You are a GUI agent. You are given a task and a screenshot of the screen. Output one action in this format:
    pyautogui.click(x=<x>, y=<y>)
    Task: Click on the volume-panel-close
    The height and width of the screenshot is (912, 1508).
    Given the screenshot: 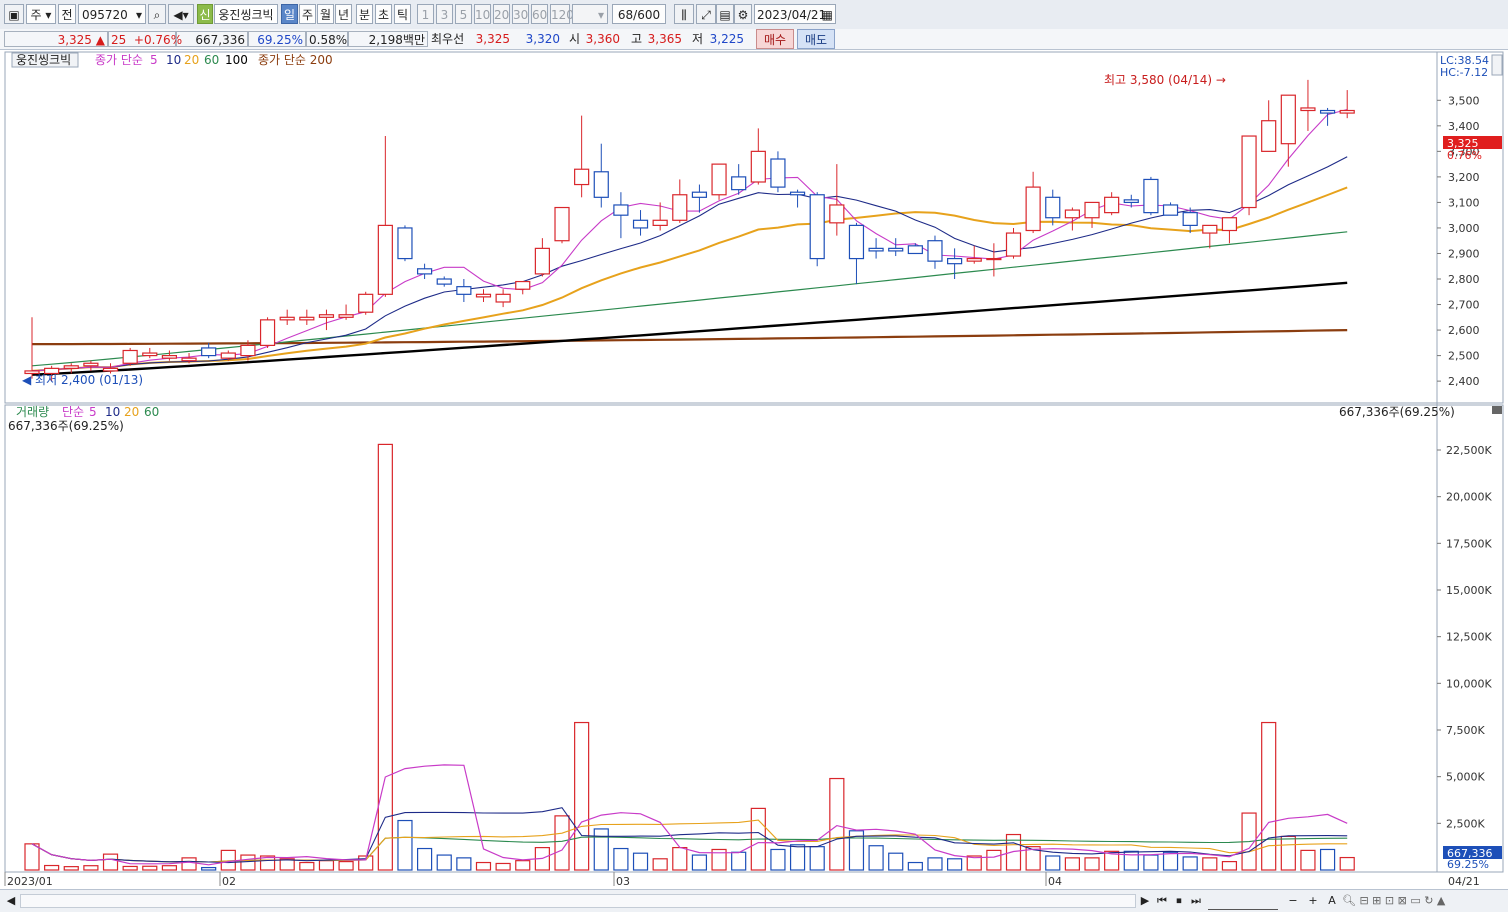 What is the action you would take?
    pyautogui.click(x=1497, y=410)
    